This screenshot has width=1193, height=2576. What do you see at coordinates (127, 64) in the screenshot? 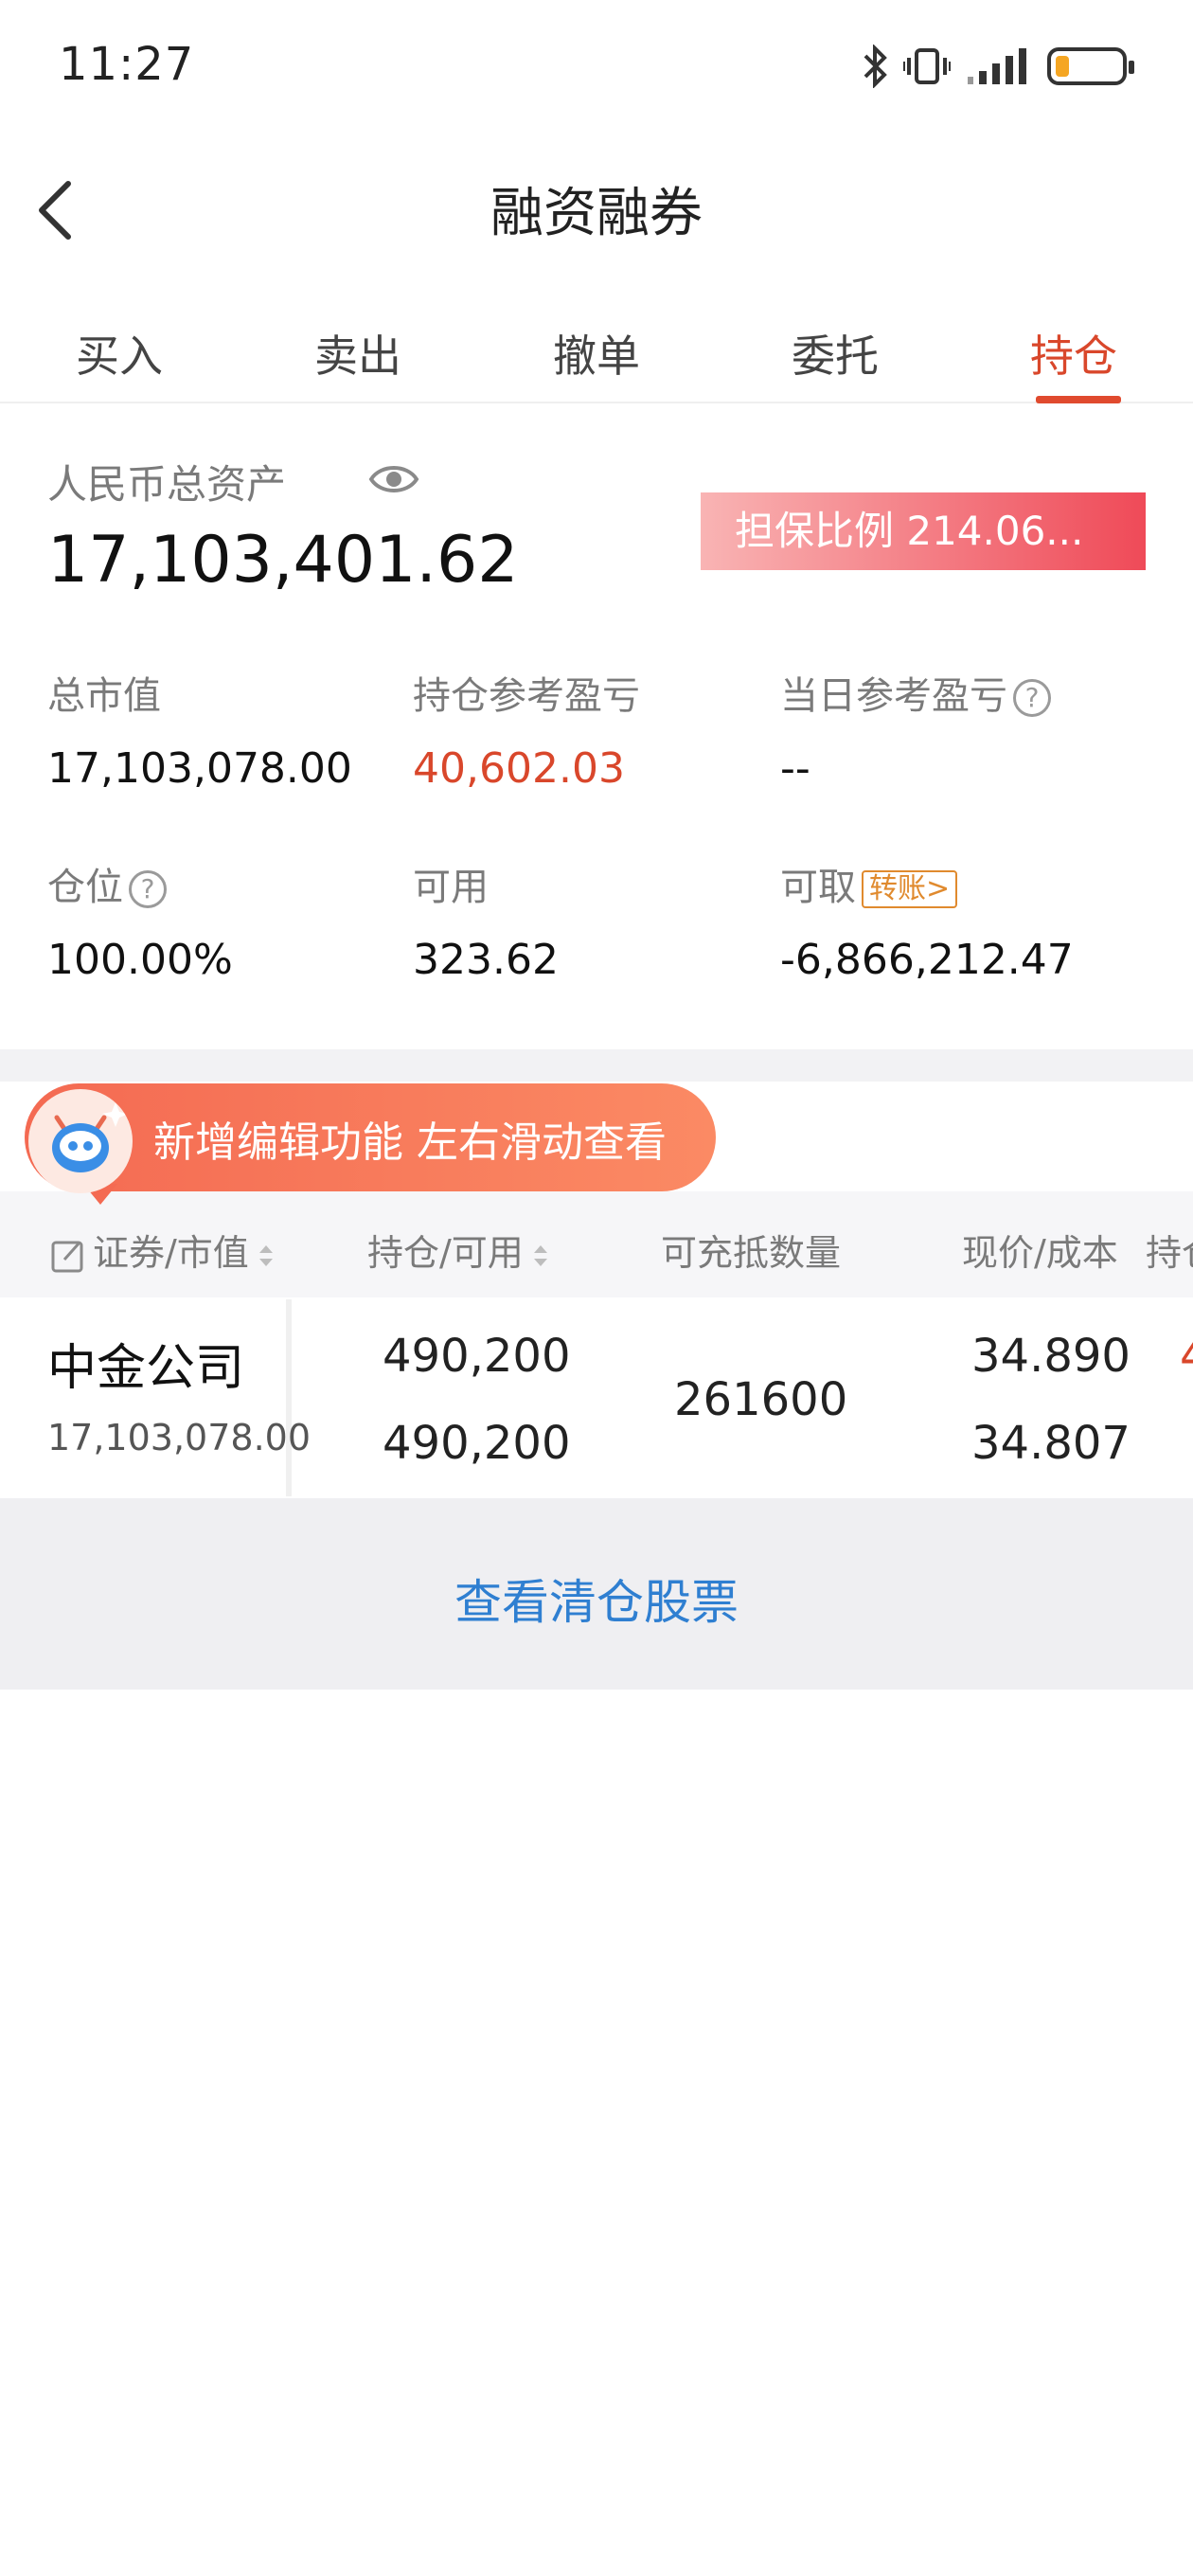
I see `status-time: 11:27` at bounding box center [127, 64].